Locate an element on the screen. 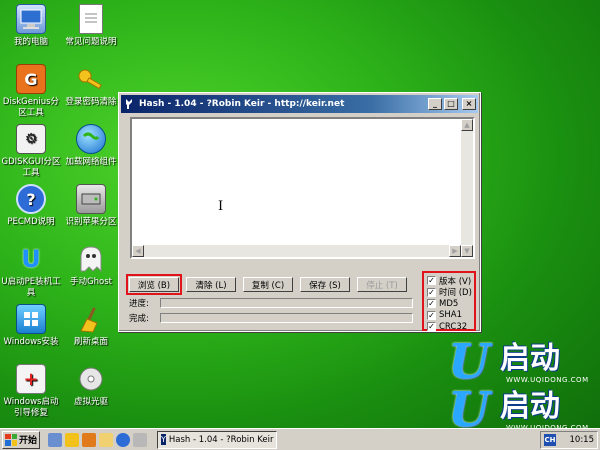  windows-setup-icon is located at coordinates (31, 319).